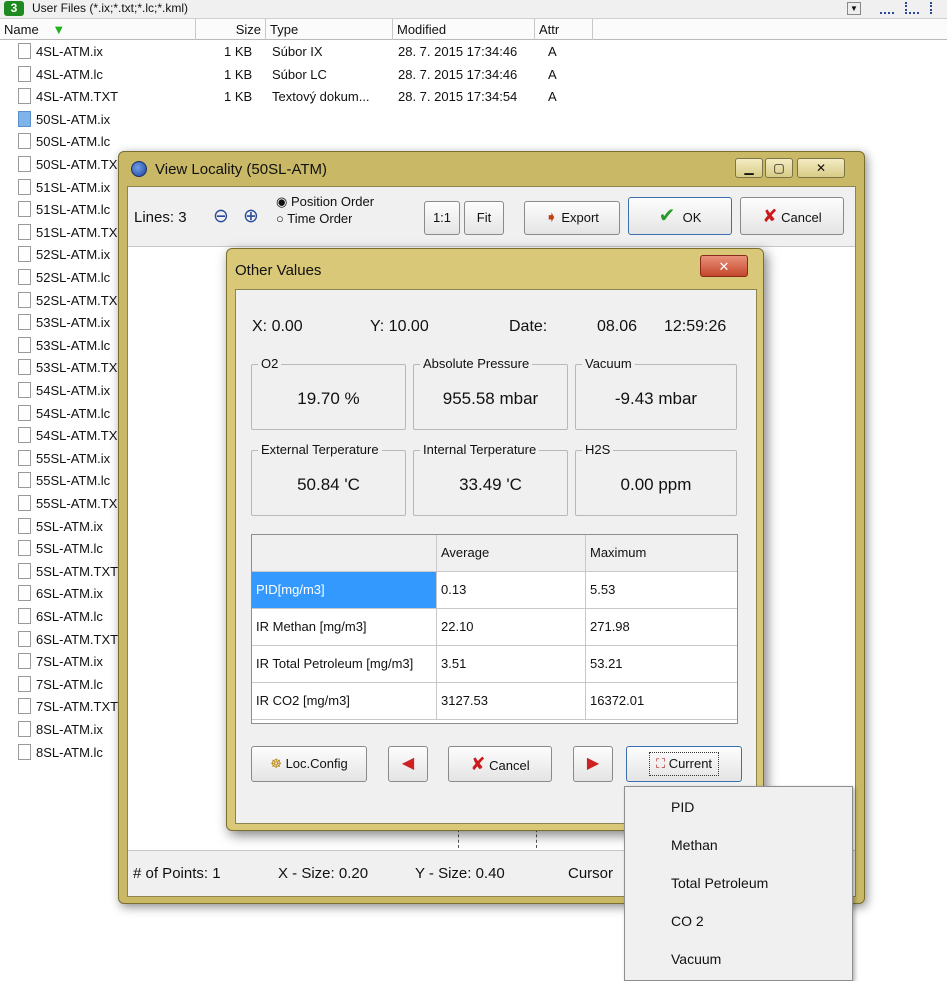  Describe the element at coordinates (656, 484) in the screenshot. I see `h2s-value: 0.00 ppm` at that location.